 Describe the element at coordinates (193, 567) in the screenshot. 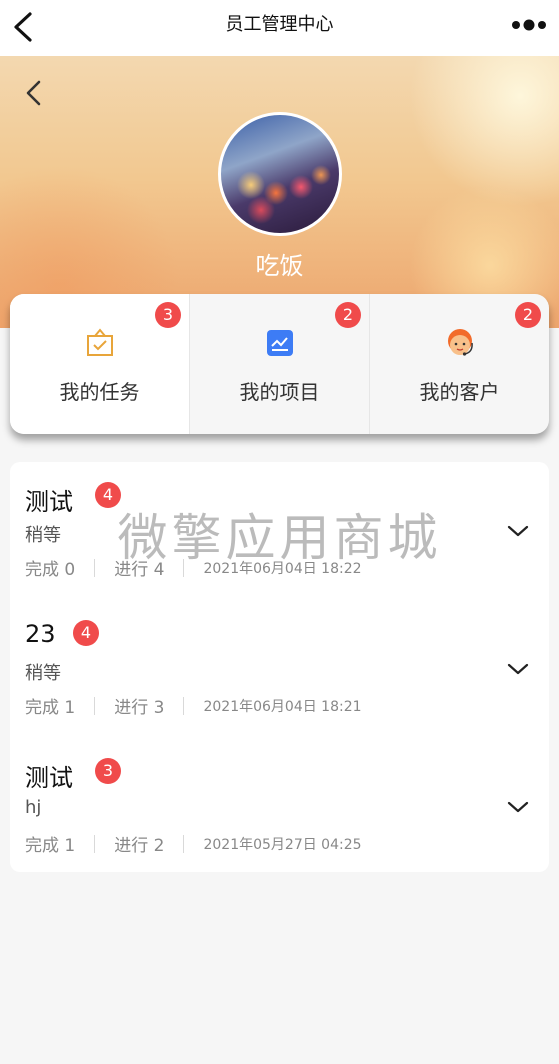

I see `item-stats: 完成 0 进行 4 2021年06月04日 18:22` at that location.